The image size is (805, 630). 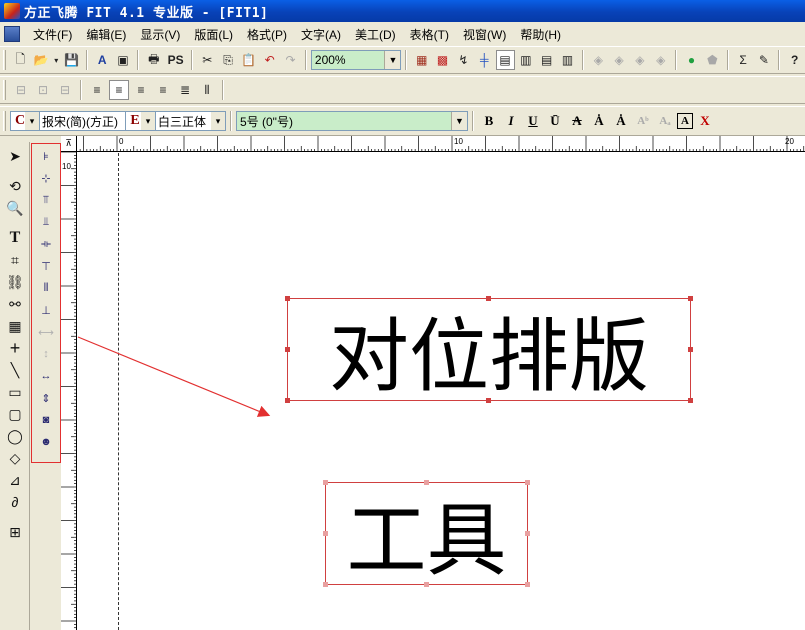 I want to click on redo-icon: ↷, so click(x=290, y=60).